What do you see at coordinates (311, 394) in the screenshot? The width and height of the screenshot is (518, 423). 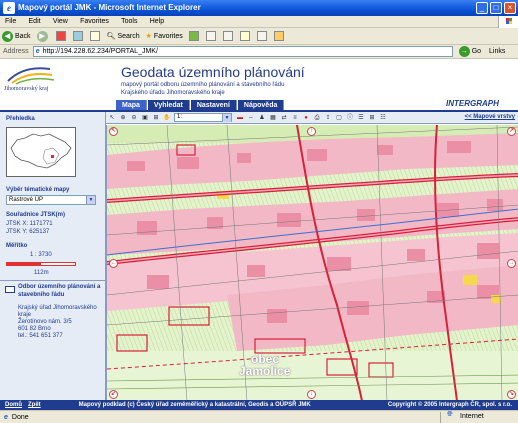 I see `pan-s-icon: ↓` at bounding box center [311, 394].